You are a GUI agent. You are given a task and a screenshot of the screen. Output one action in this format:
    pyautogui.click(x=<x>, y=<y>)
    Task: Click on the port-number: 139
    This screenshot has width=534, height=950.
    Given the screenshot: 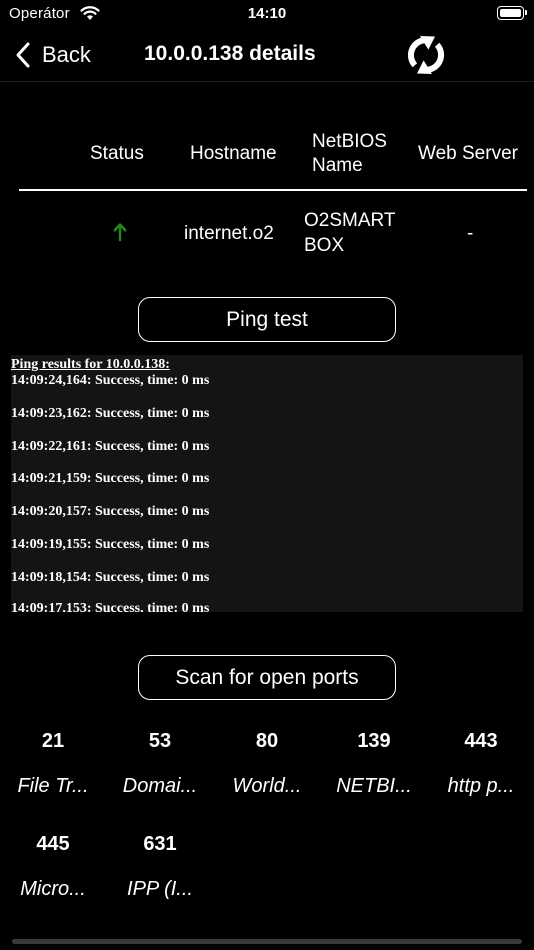 What is the action you would take?
    pyautogui.click(x=374, y=741)
    